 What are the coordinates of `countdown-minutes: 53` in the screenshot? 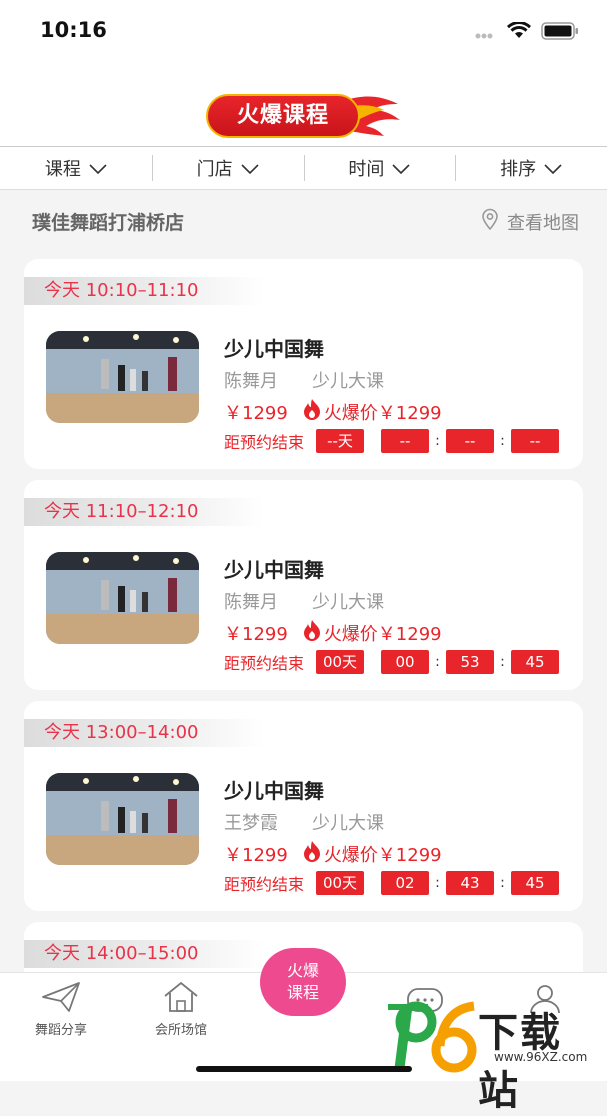 It's located at (470, 662).